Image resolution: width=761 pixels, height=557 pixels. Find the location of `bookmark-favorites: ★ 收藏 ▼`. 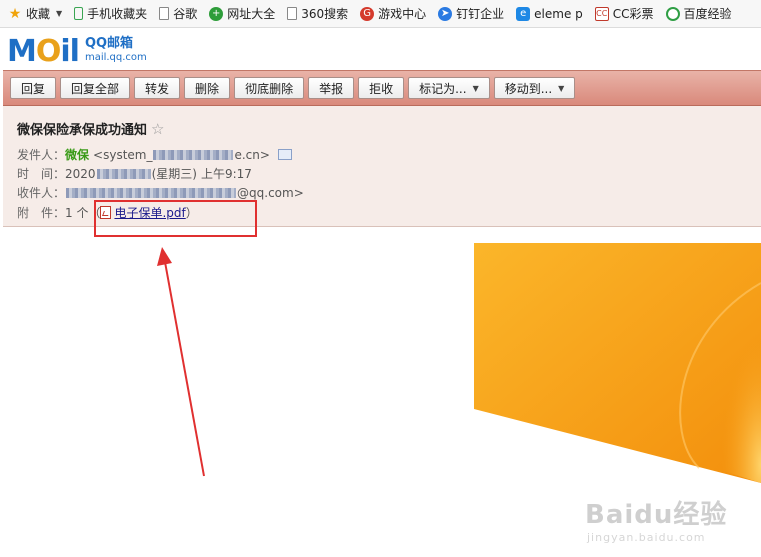

bookmark-favorites: ★ 收藏 ▼ is located at coordinates (35, 13).